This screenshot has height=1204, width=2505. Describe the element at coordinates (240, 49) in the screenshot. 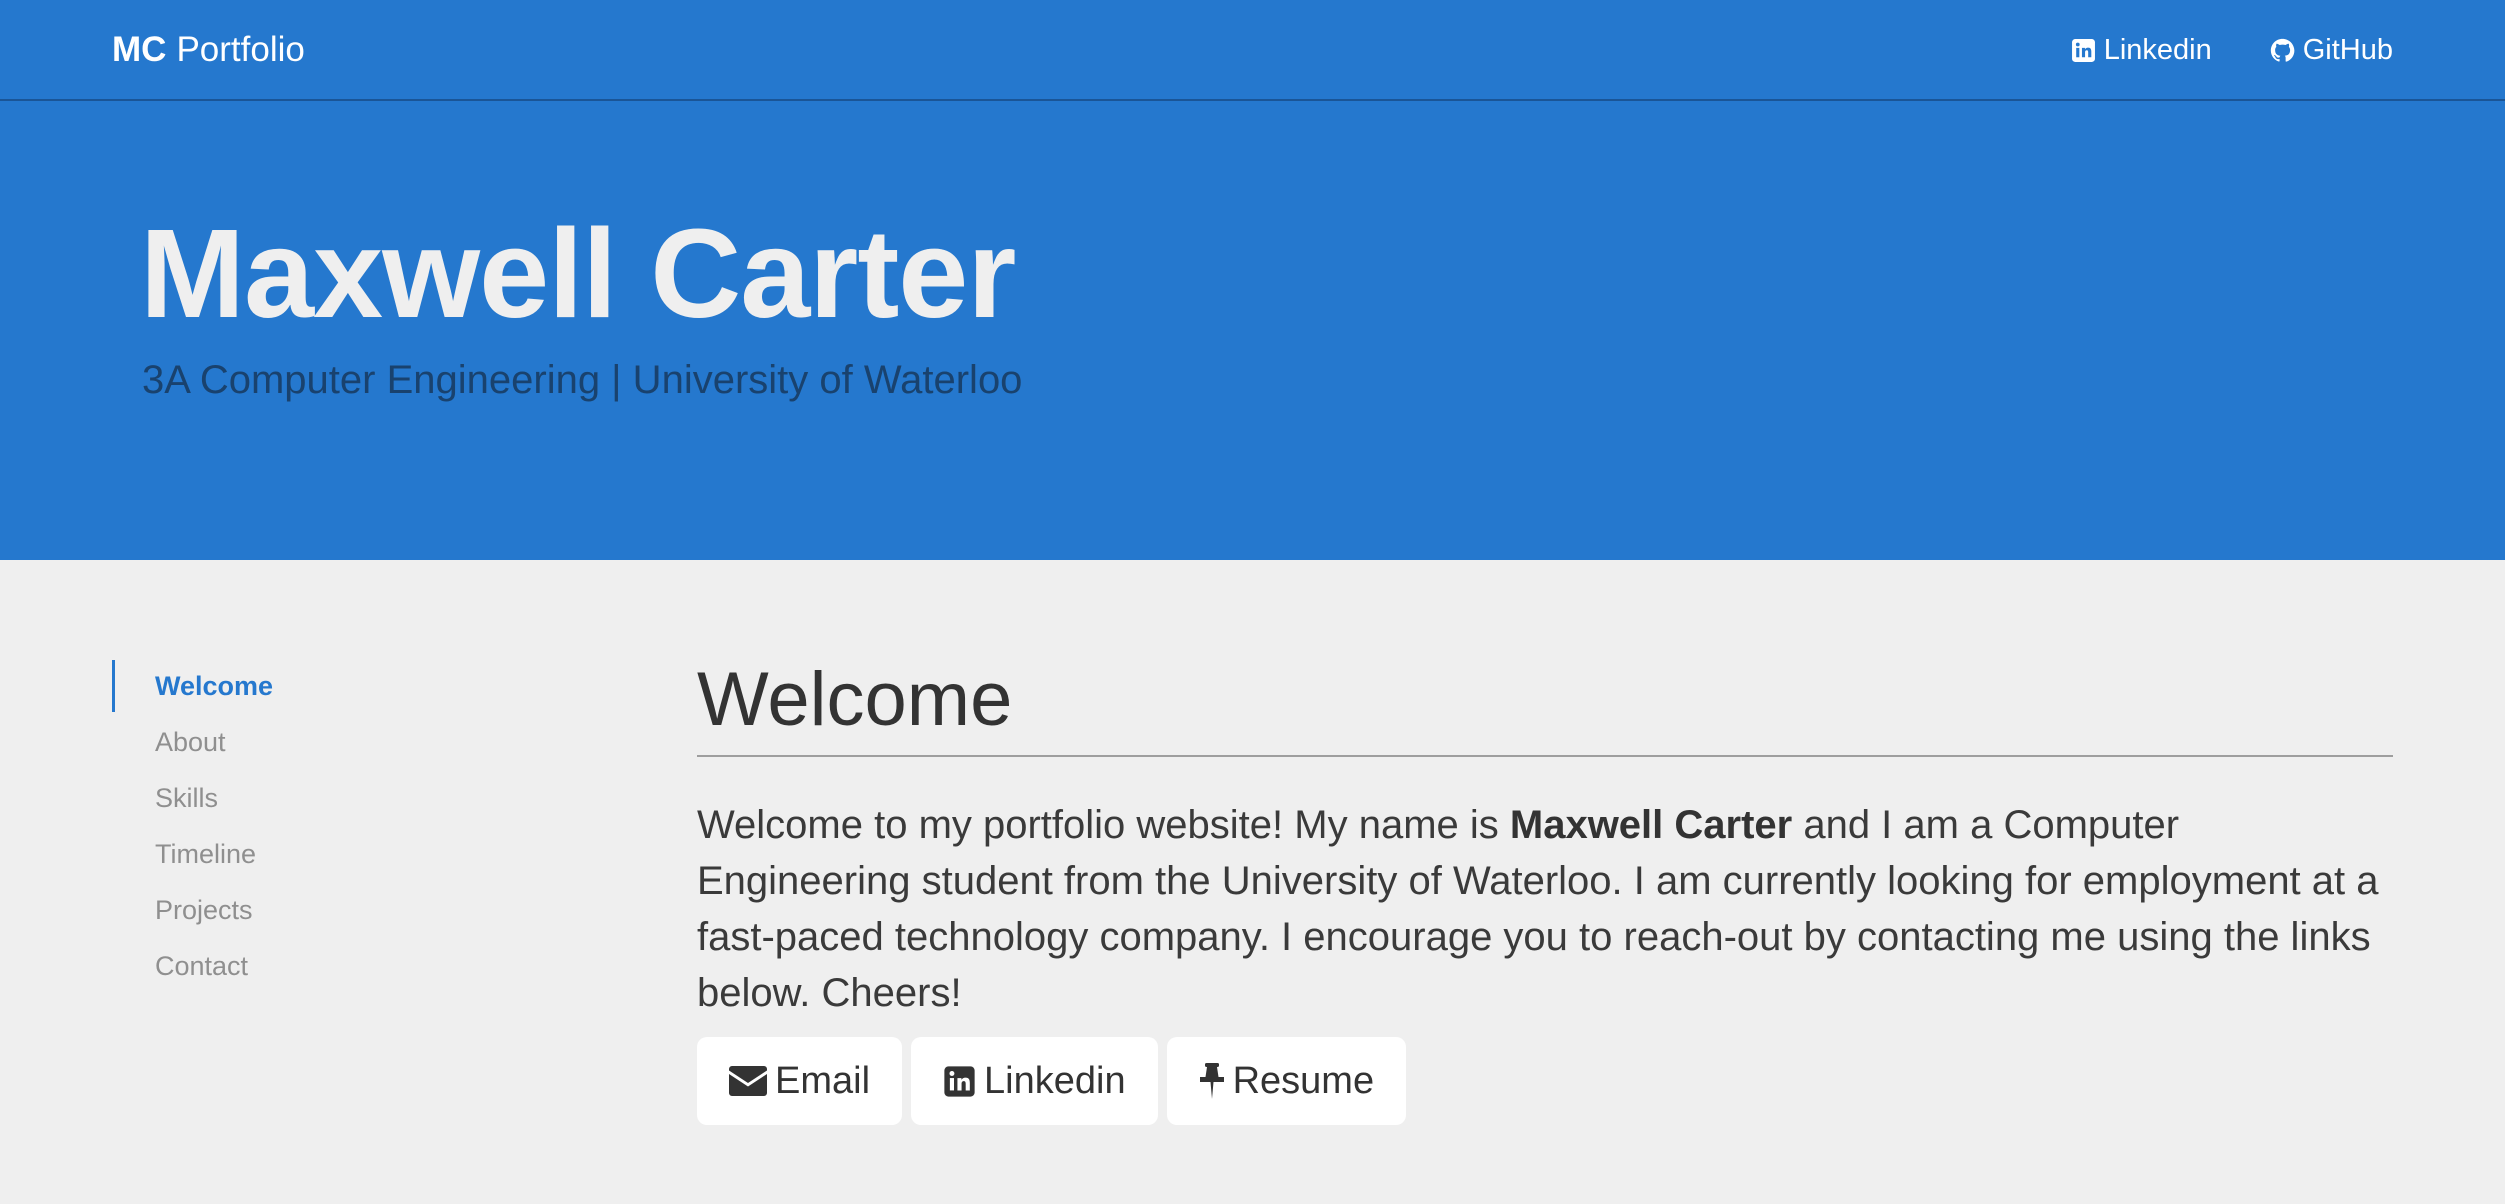

I see `brand-title: Portfolio` at that location.